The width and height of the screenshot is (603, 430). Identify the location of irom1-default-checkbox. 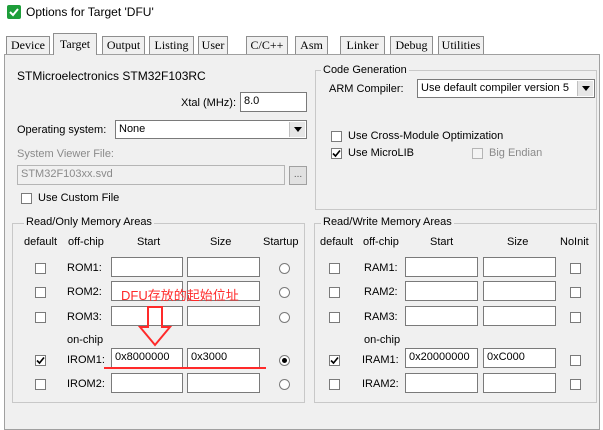
(40, 360).